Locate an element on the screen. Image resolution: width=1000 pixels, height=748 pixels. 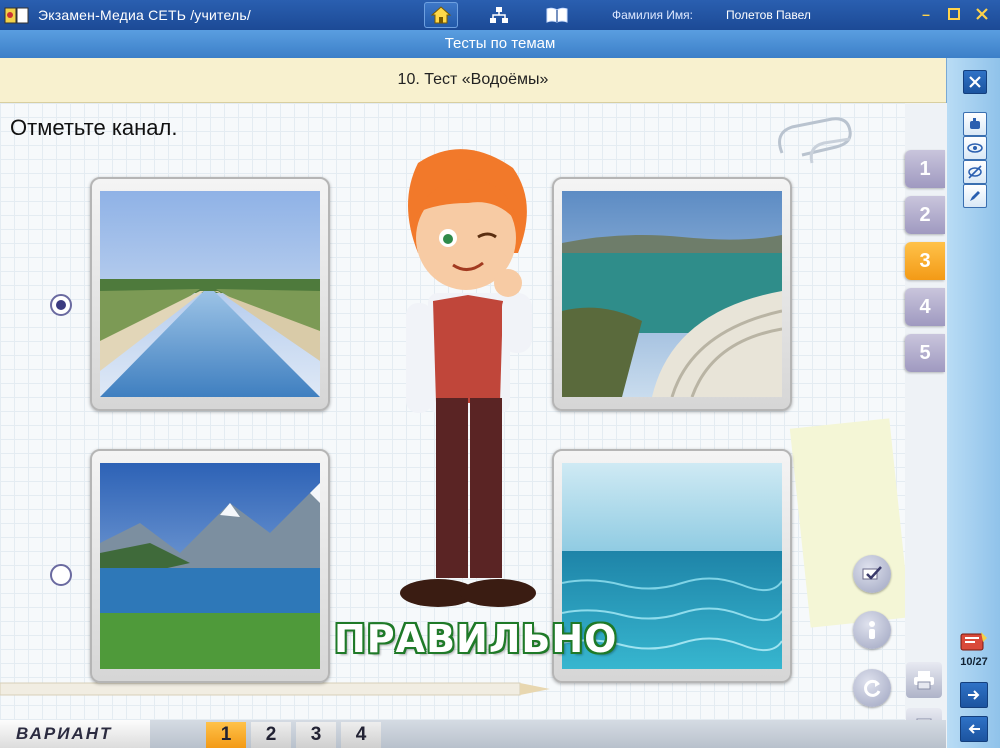
mountain-lake-photo is located at coordinates (210, 566).